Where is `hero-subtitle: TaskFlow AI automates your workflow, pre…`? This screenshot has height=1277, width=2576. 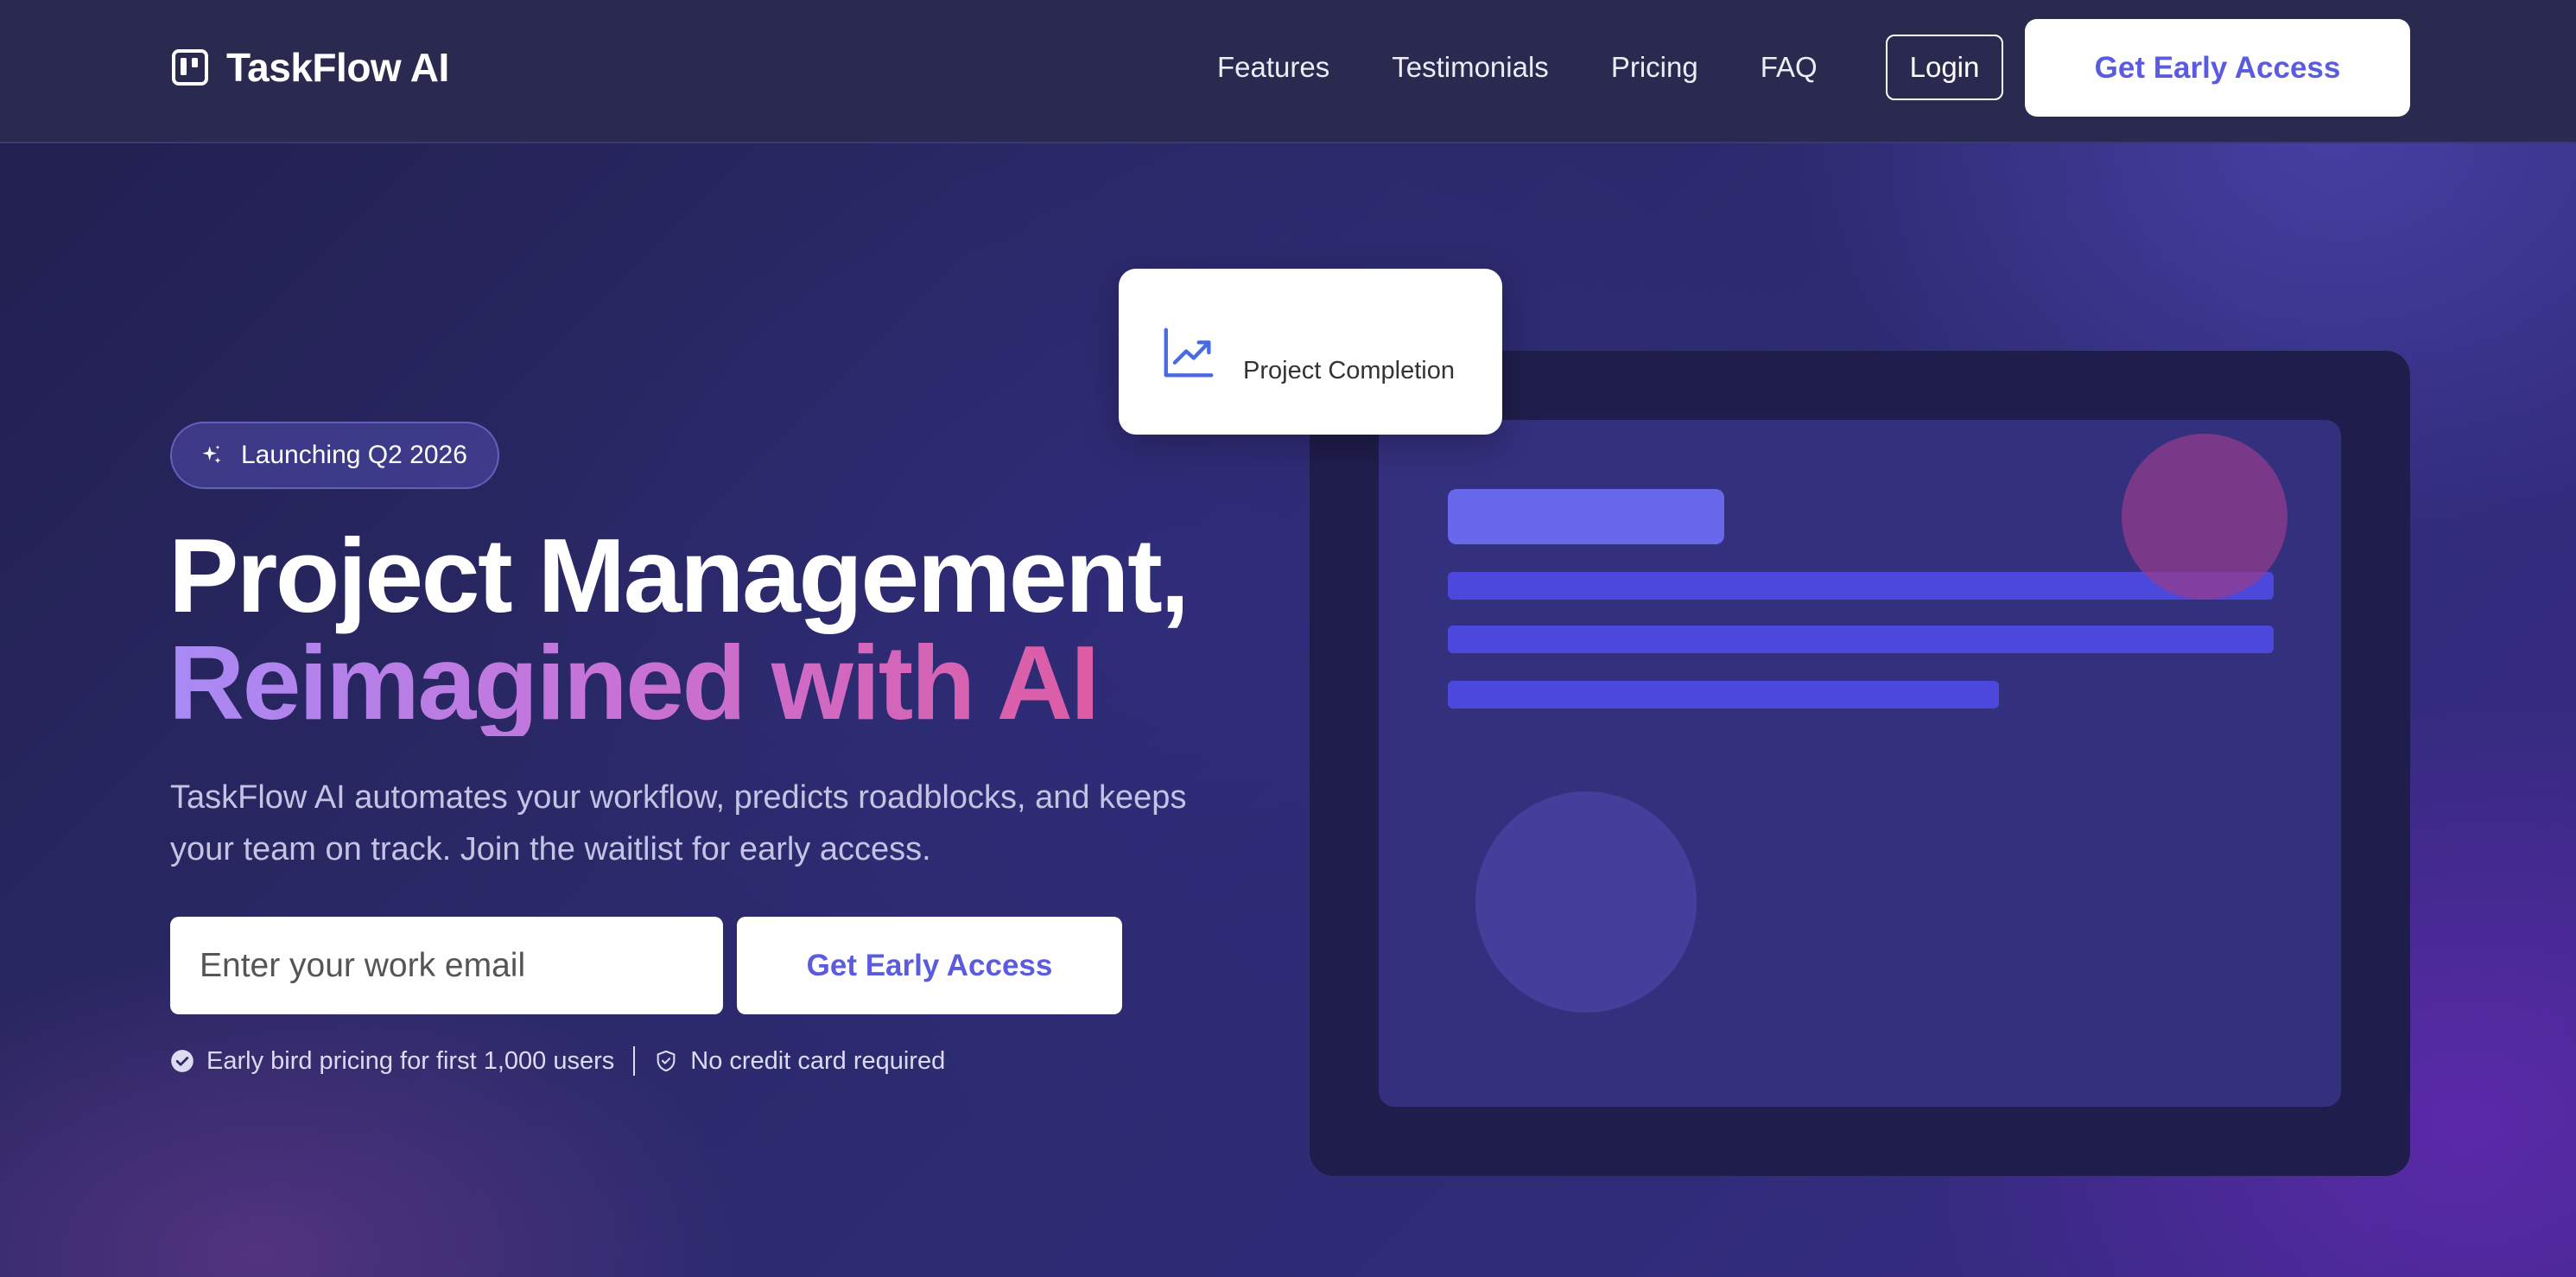
hero-subtitle: TaskFlow AI automates your workflow, pre… is located at coordinates (678, 823).